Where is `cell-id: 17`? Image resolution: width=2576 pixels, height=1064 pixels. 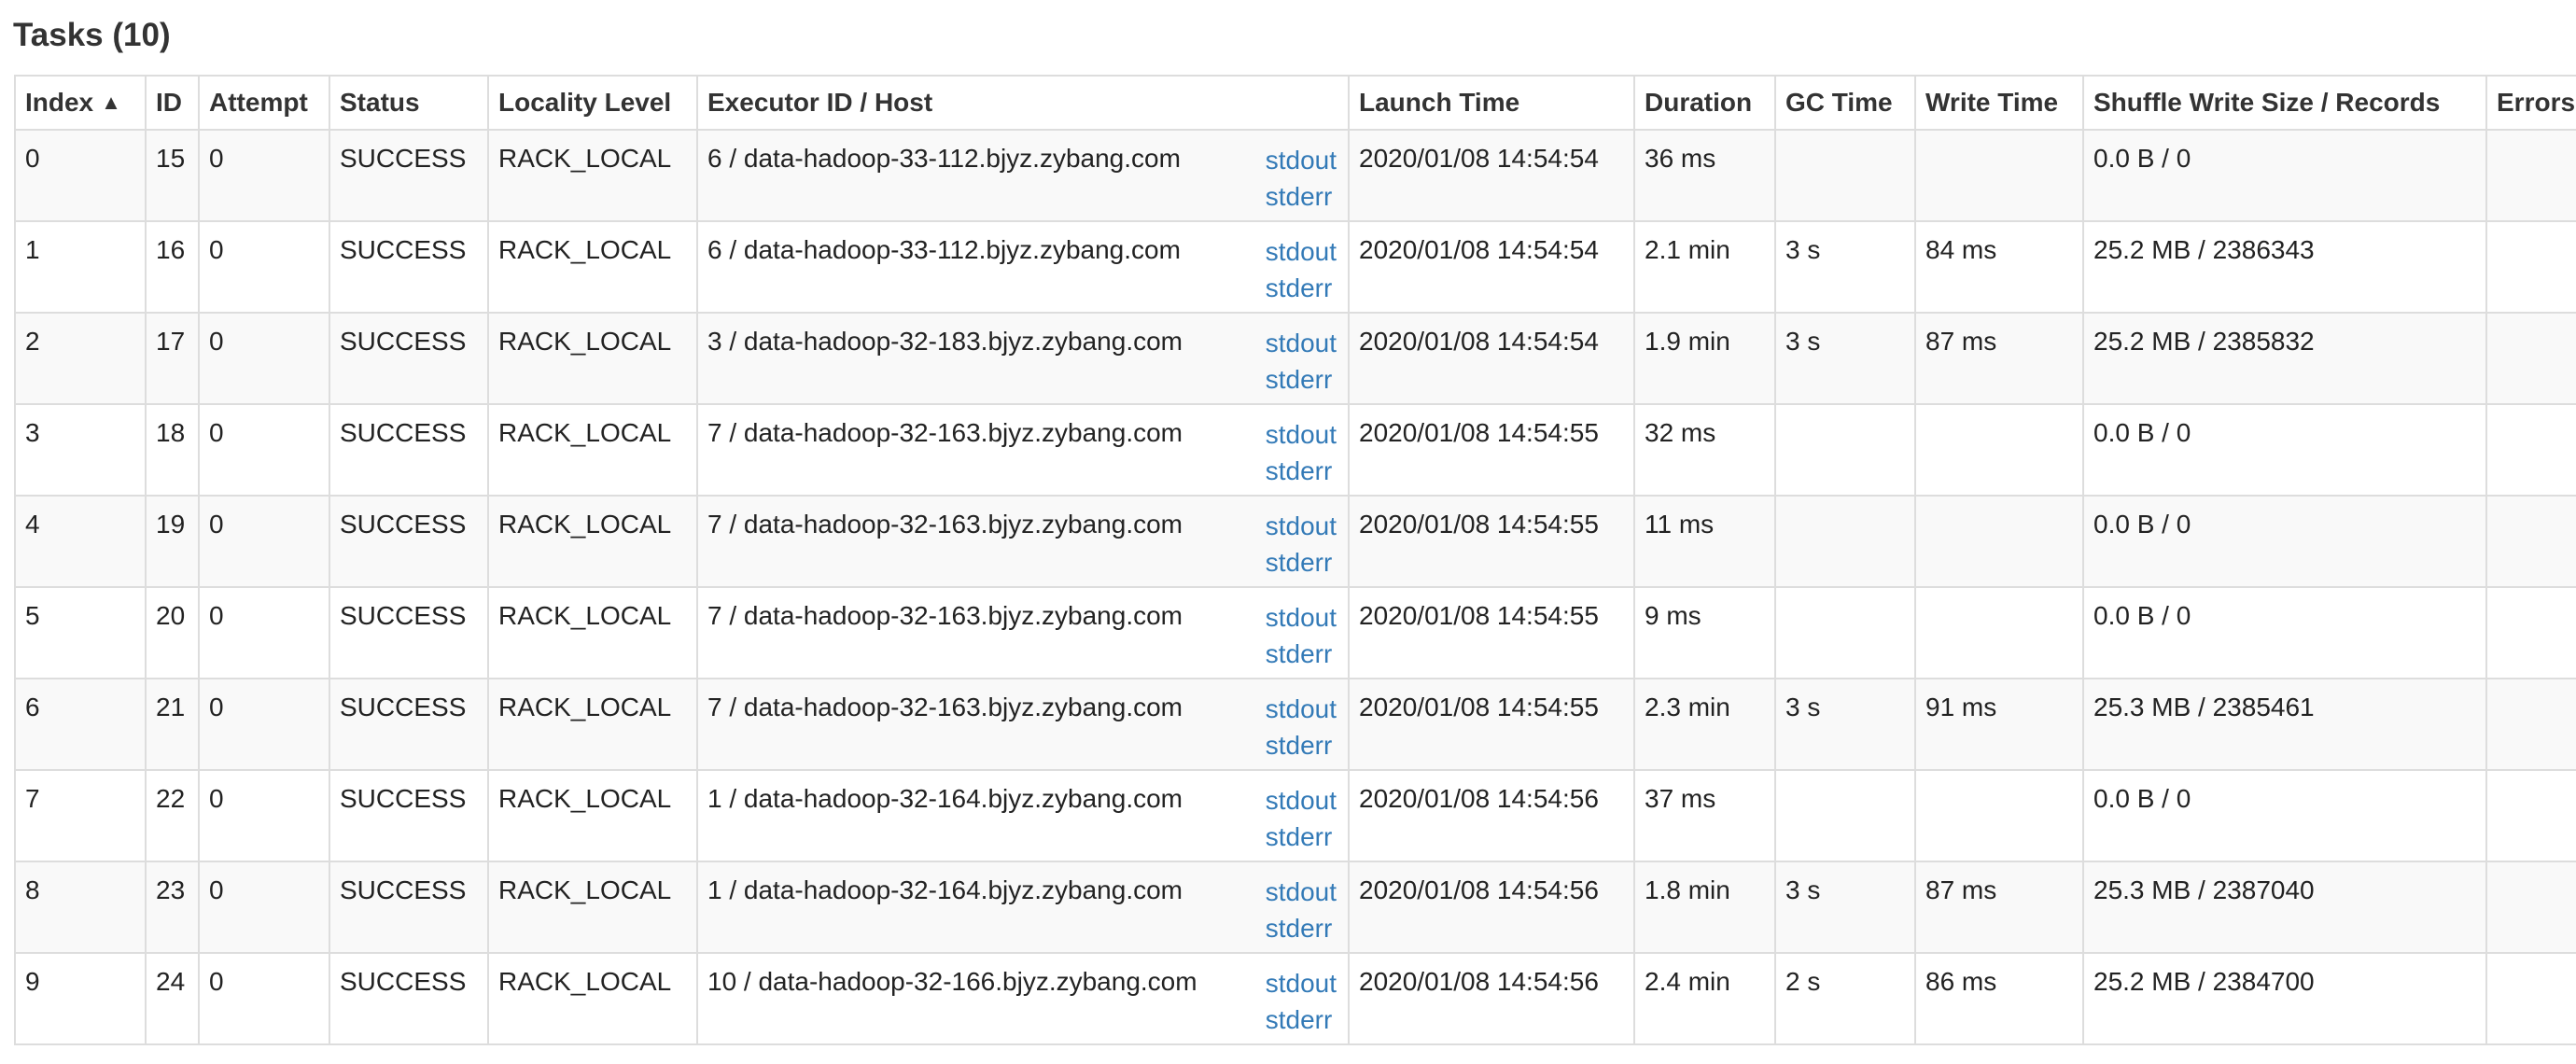
cell-id: 17 is located at coordinates (172, 358).